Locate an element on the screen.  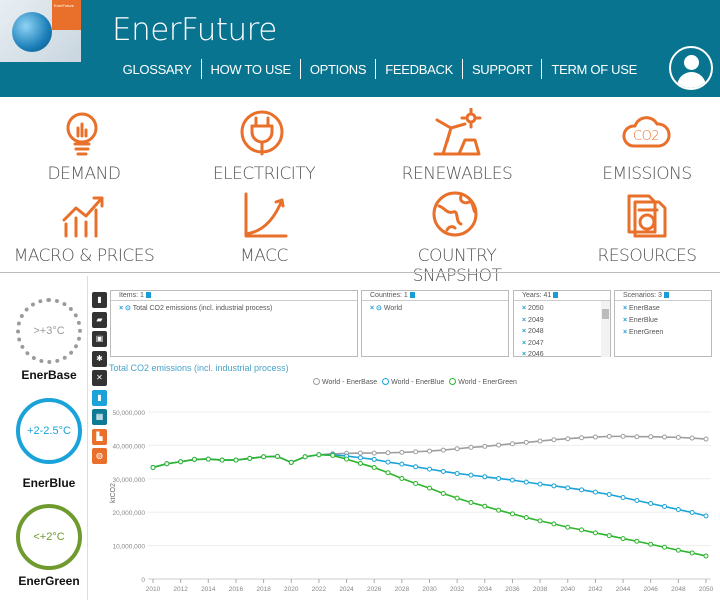
legend-item-energreen: World - EnerGreen is located at coordinates (483, 382).